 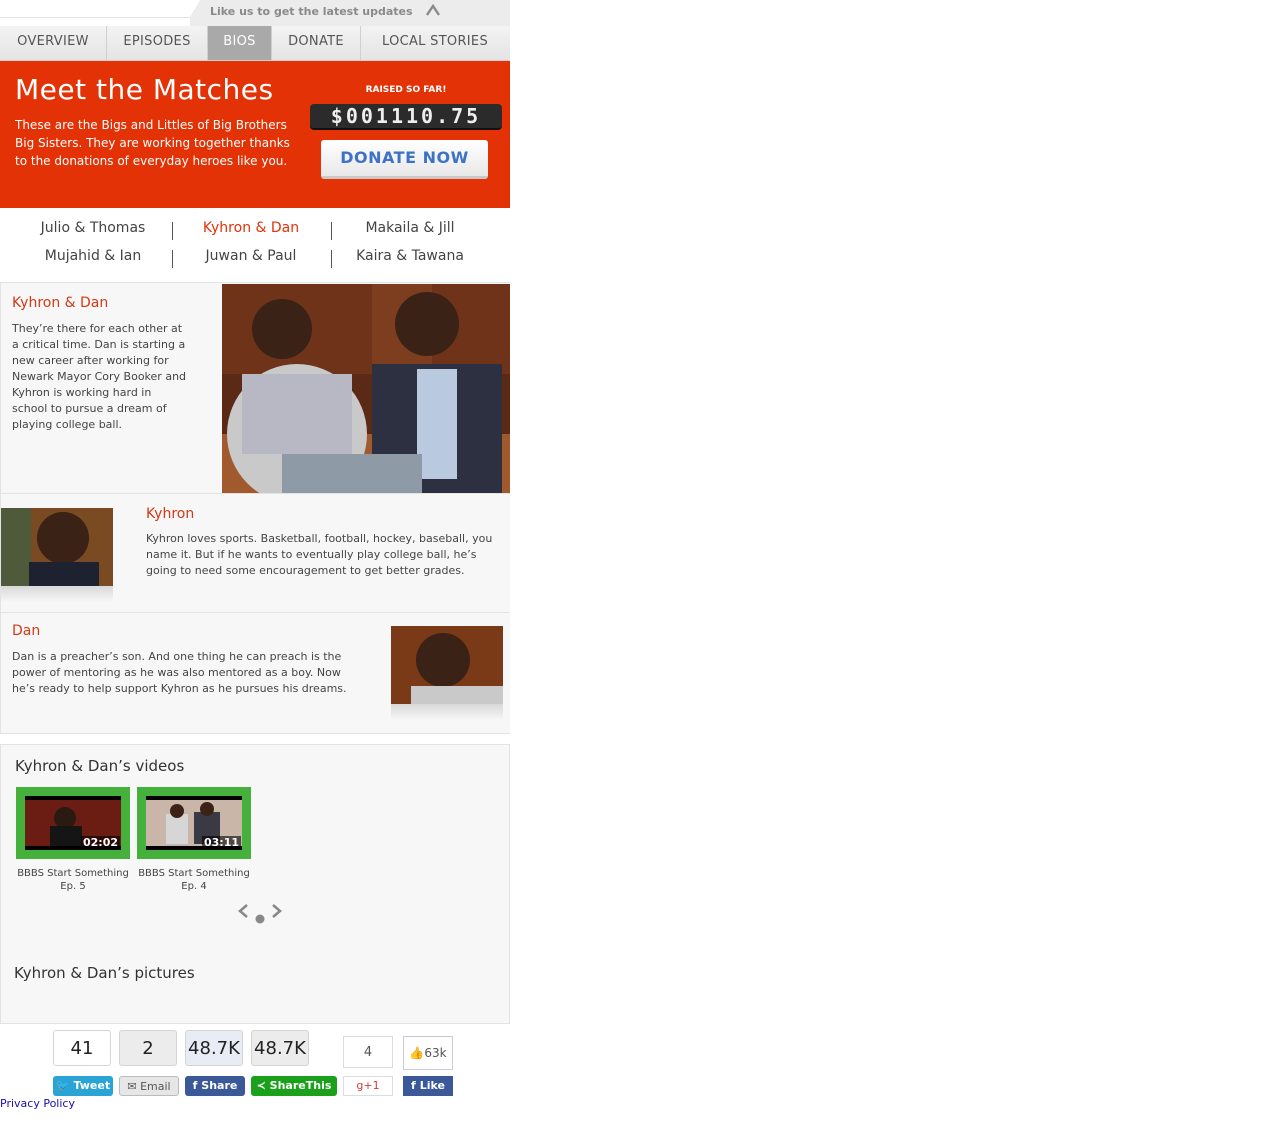 I want to click on video-item: 02:02 BBBS Start Something Ep. 5, so click(x=73, y=840).